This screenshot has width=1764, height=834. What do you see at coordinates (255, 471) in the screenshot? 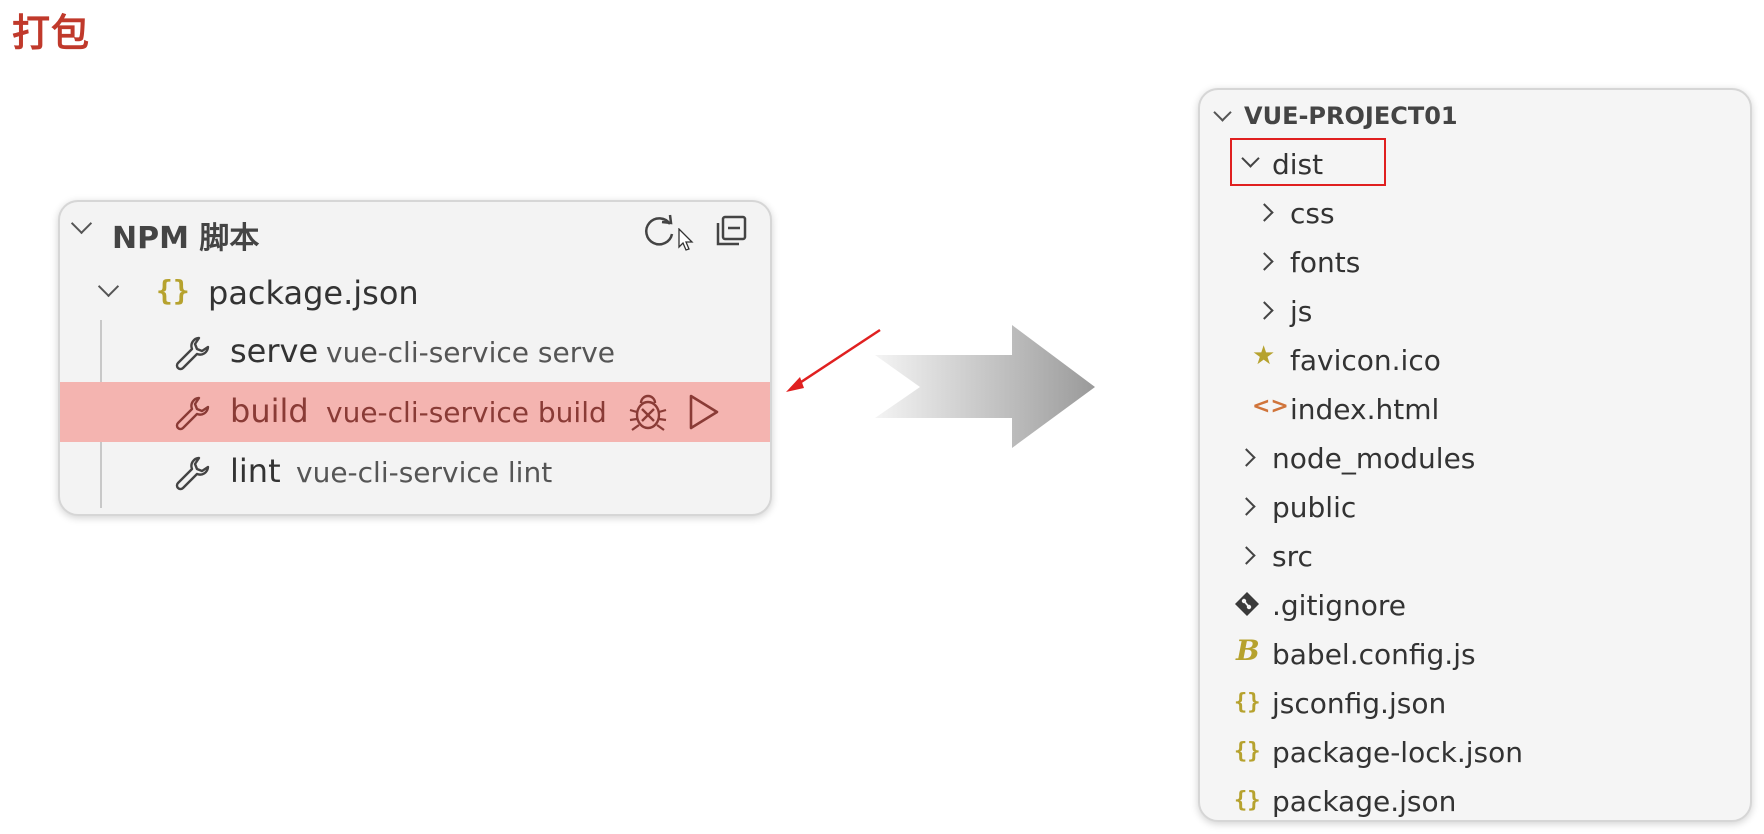
I see `script-name: lint` at bounding box center [255, 471].